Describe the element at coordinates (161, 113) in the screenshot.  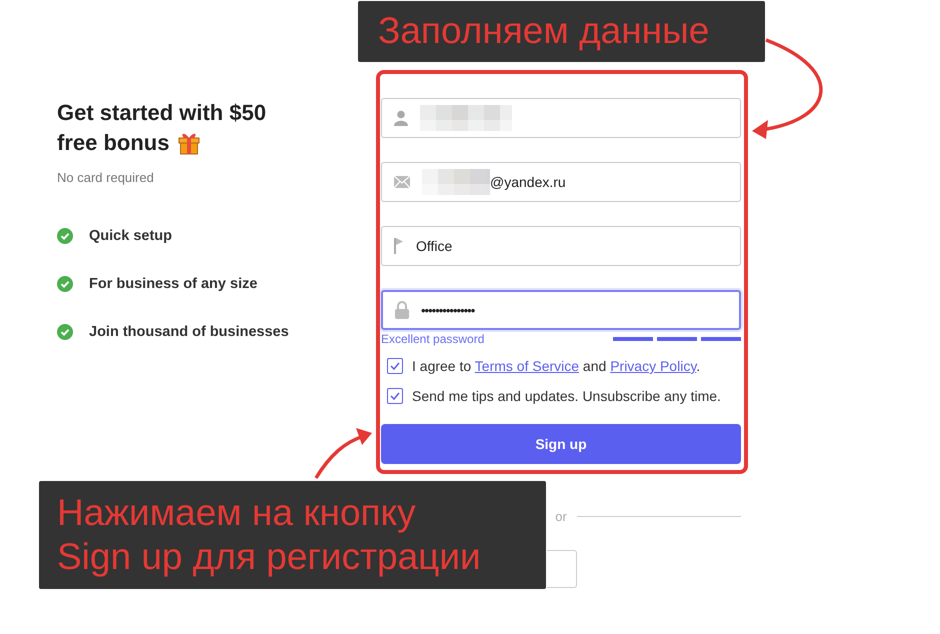
I see `headline: Get started with $50` at that location.